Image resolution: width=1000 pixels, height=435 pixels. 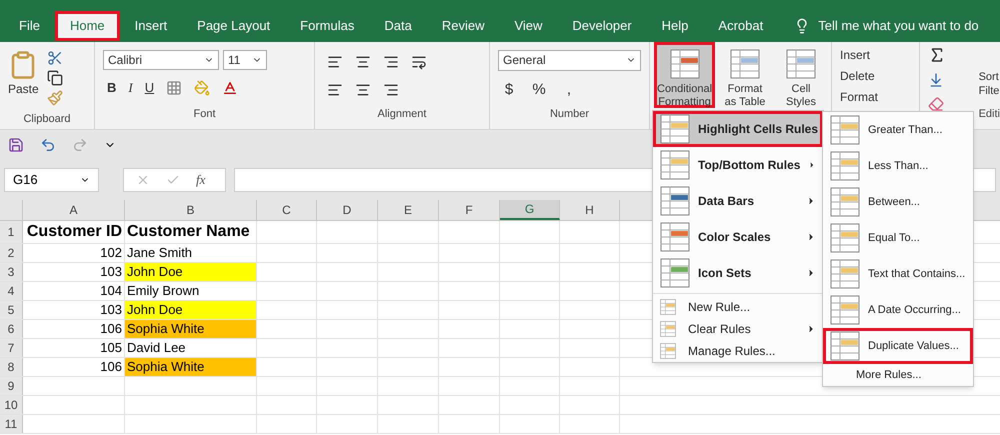 I want to click on table-cell: Customer Name, so click(x=191, y=232).